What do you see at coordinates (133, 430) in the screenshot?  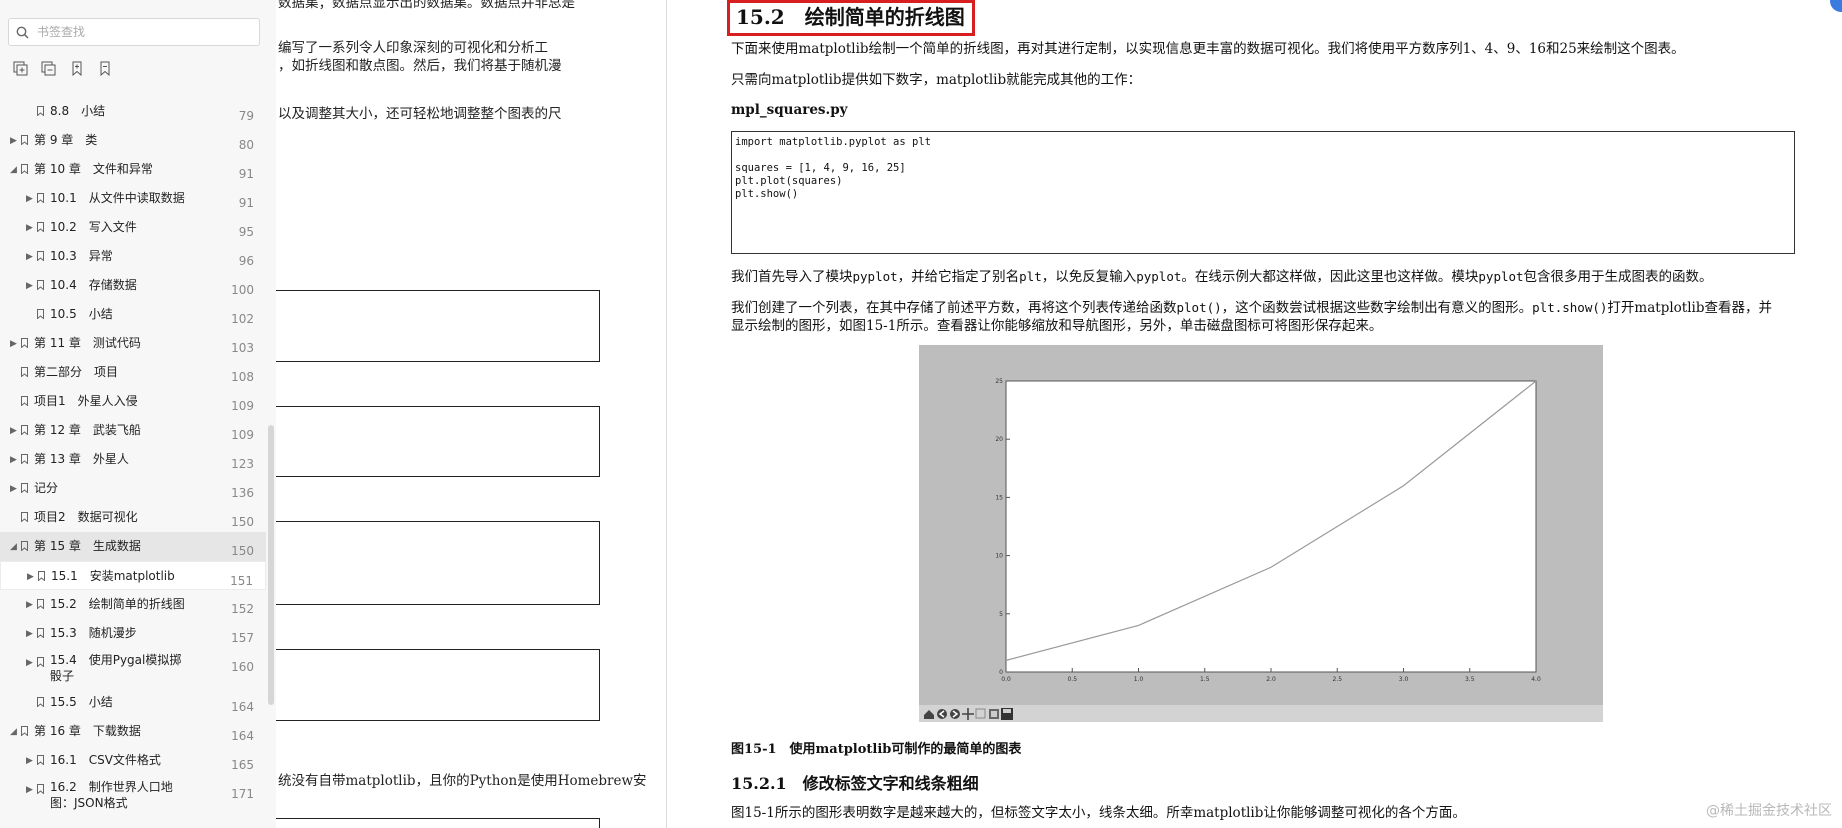 I see `toc-item: ▶ 第 12 章 武装飞船 109` at bounding box center [133, 430].